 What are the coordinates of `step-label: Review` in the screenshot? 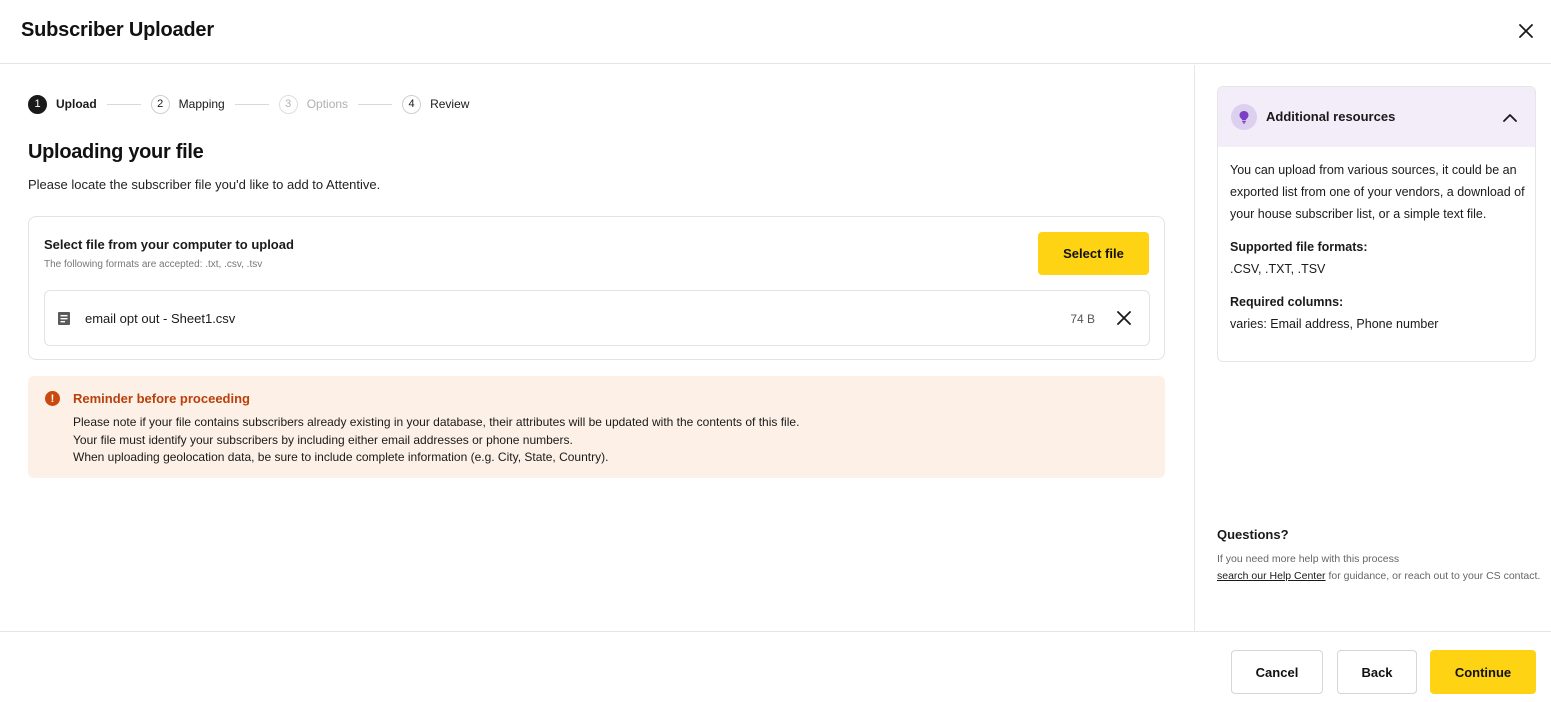 It's located at (450, 104).